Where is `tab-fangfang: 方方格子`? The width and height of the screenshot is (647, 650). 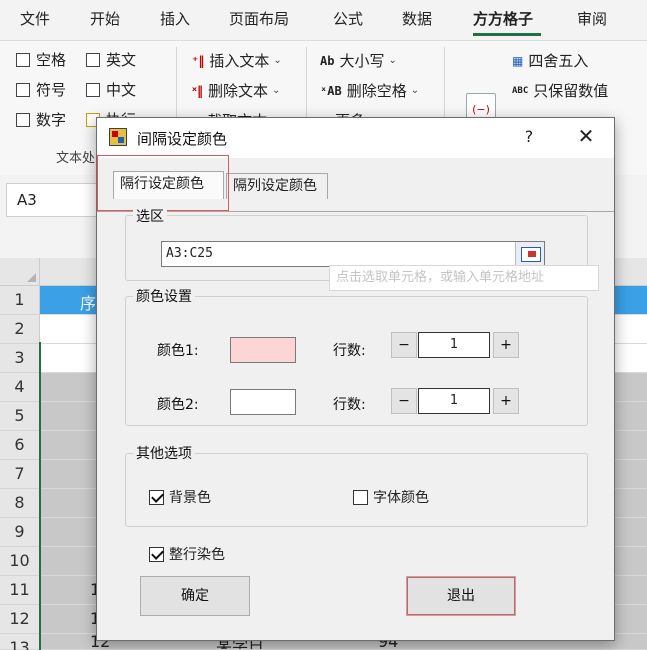 tab-fangfang: 方方格子 is located at coordinates (503, 18).